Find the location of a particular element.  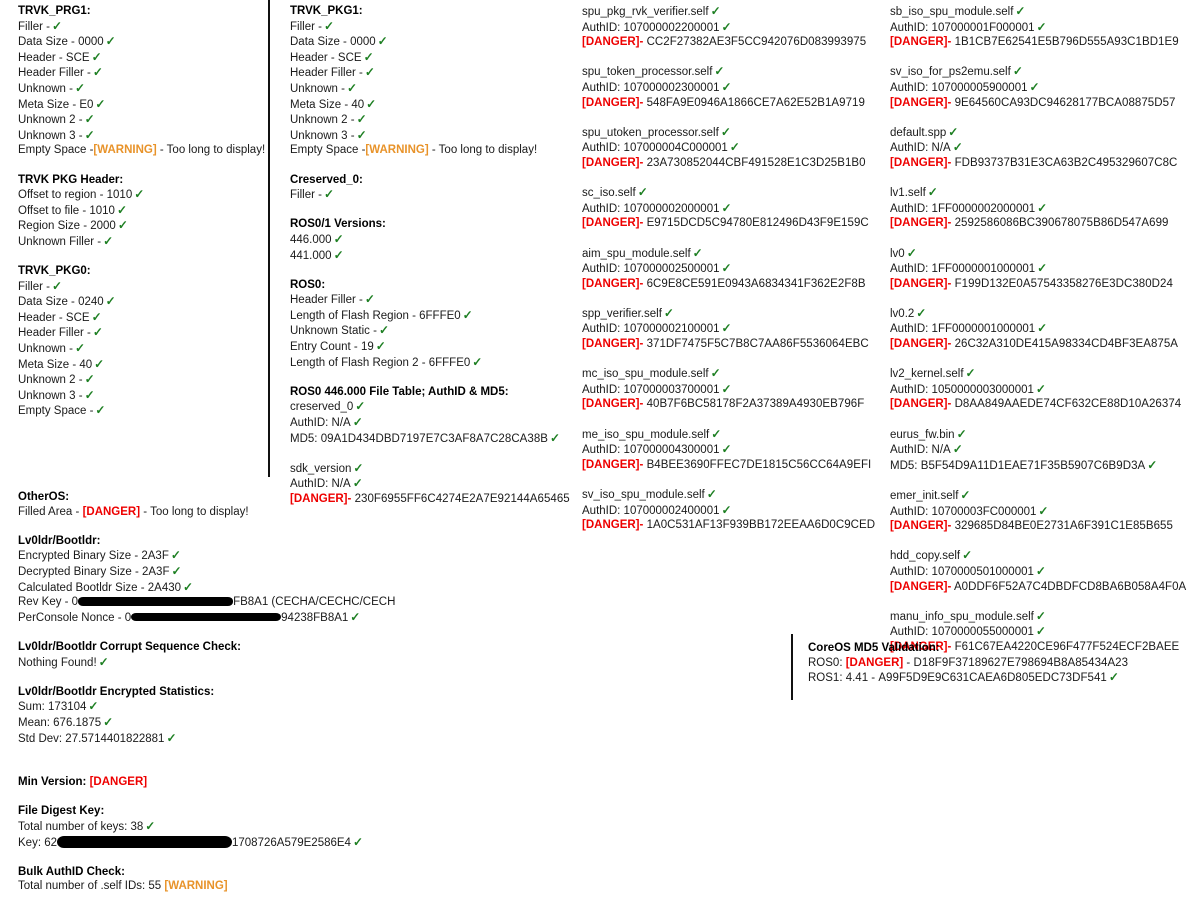

self-entry-authid: AuthID: 1070000501000001 is located at coordinates (962, 571).